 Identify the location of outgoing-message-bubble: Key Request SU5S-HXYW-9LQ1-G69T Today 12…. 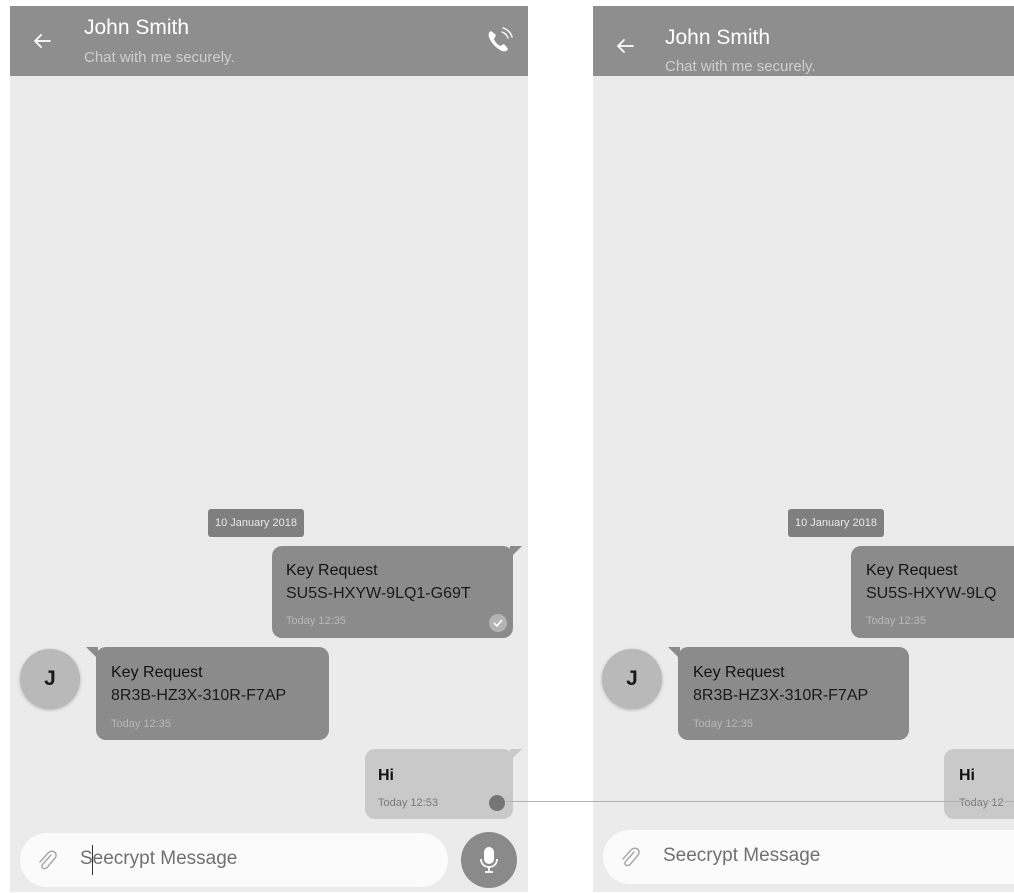
(397, 592).